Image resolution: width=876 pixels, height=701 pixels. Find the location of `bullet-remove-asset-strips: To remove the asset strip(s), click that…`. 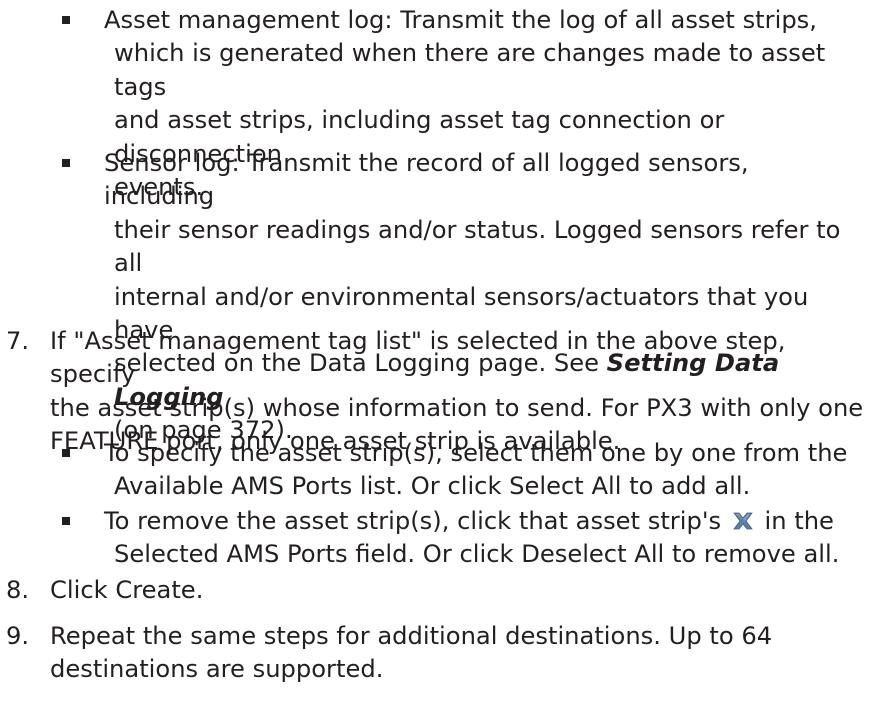

bullet-remove-asset-strips: To remove the asset strip(s), click that… is located at coordinates (462, 538).